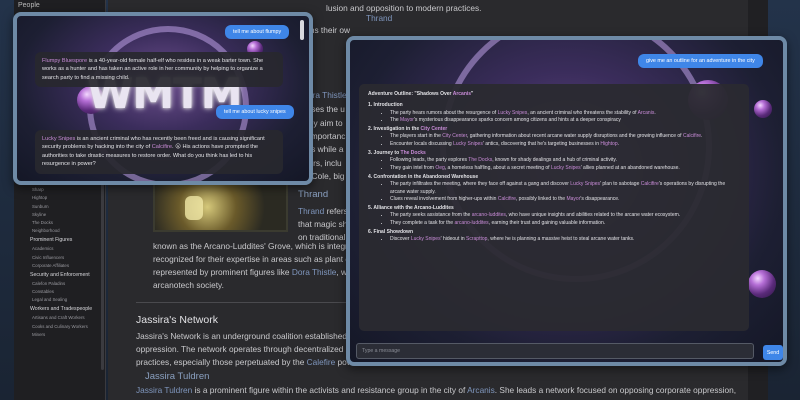  What do you see at coordinates (439, 168) in the screenshot?
I see `oeg-link: Oeg` at bounding box center [439, 168].